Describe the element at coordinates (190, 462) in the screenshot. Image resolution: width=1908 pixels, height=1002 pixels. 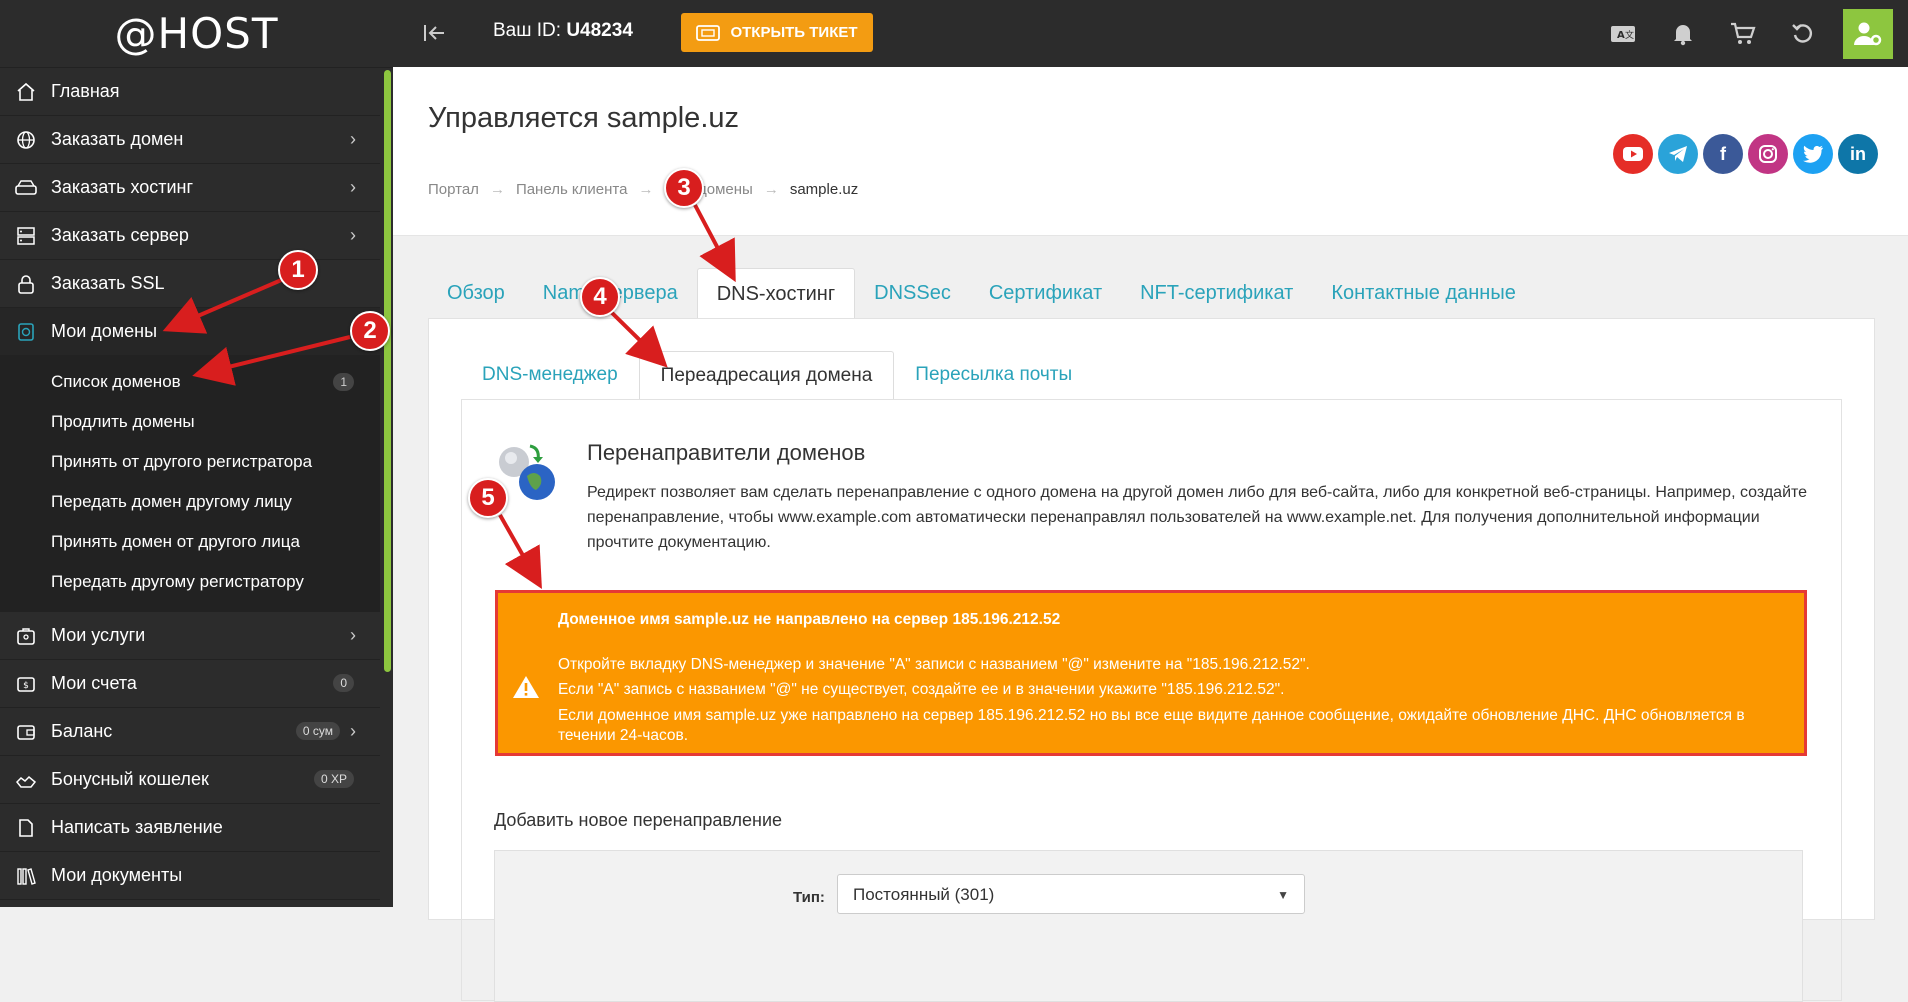
I see `submenu-item-transfer-in: Принять от другого регистратора` at that location.